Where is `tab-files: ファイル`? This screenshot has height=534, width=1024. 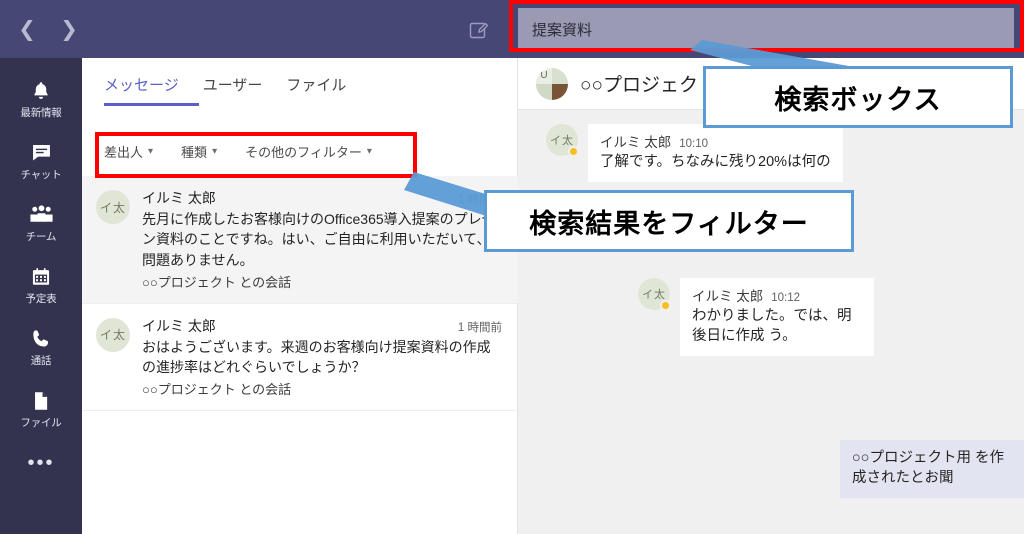
tab-files: ファイル is located at coordinates (316, 90).